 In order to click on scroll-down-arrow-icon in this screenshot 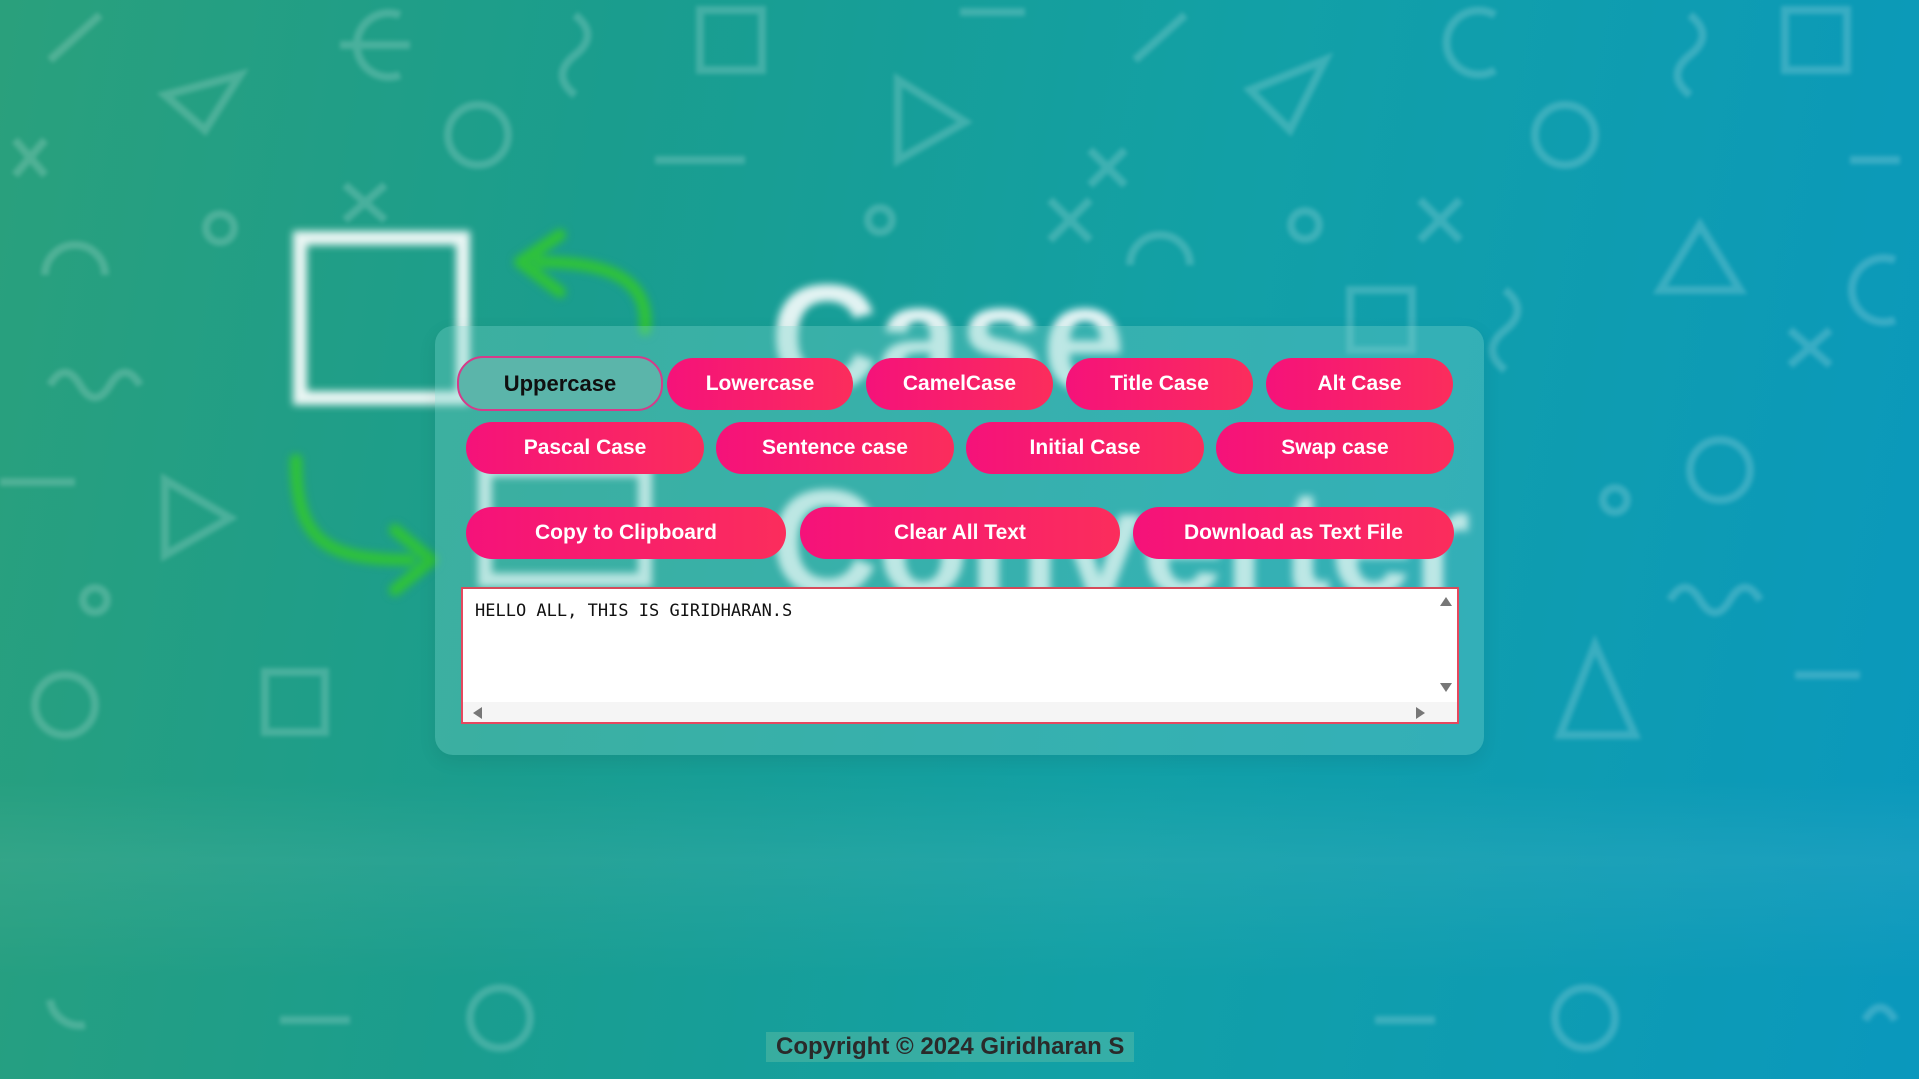, I will do `click(1446, 687)`.